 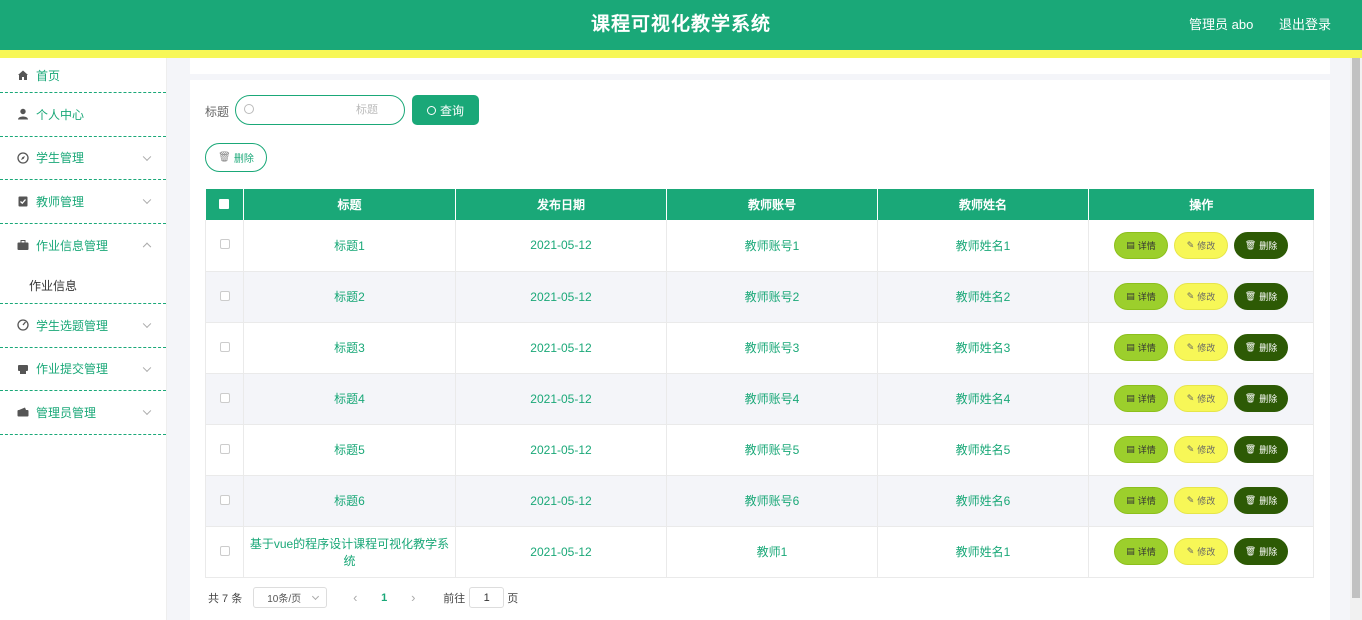 I want to click on search-box, so click(x=320, y=110).